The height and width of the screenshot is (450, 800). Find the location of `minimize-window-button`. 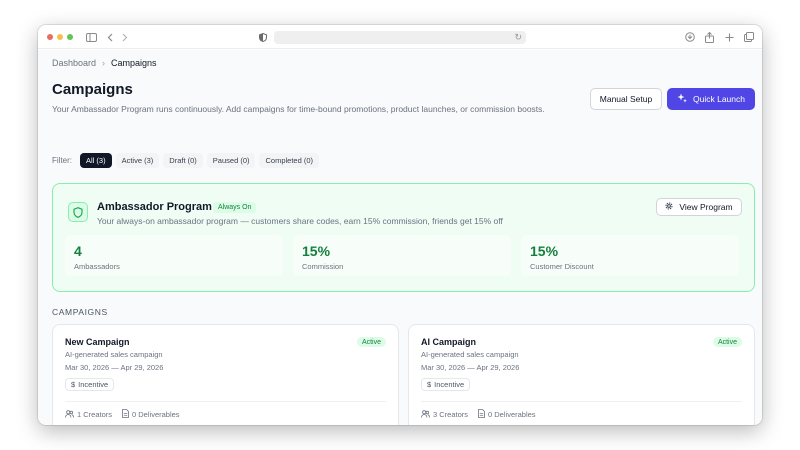

minimize-window-button is located at coordinates (60, 37).